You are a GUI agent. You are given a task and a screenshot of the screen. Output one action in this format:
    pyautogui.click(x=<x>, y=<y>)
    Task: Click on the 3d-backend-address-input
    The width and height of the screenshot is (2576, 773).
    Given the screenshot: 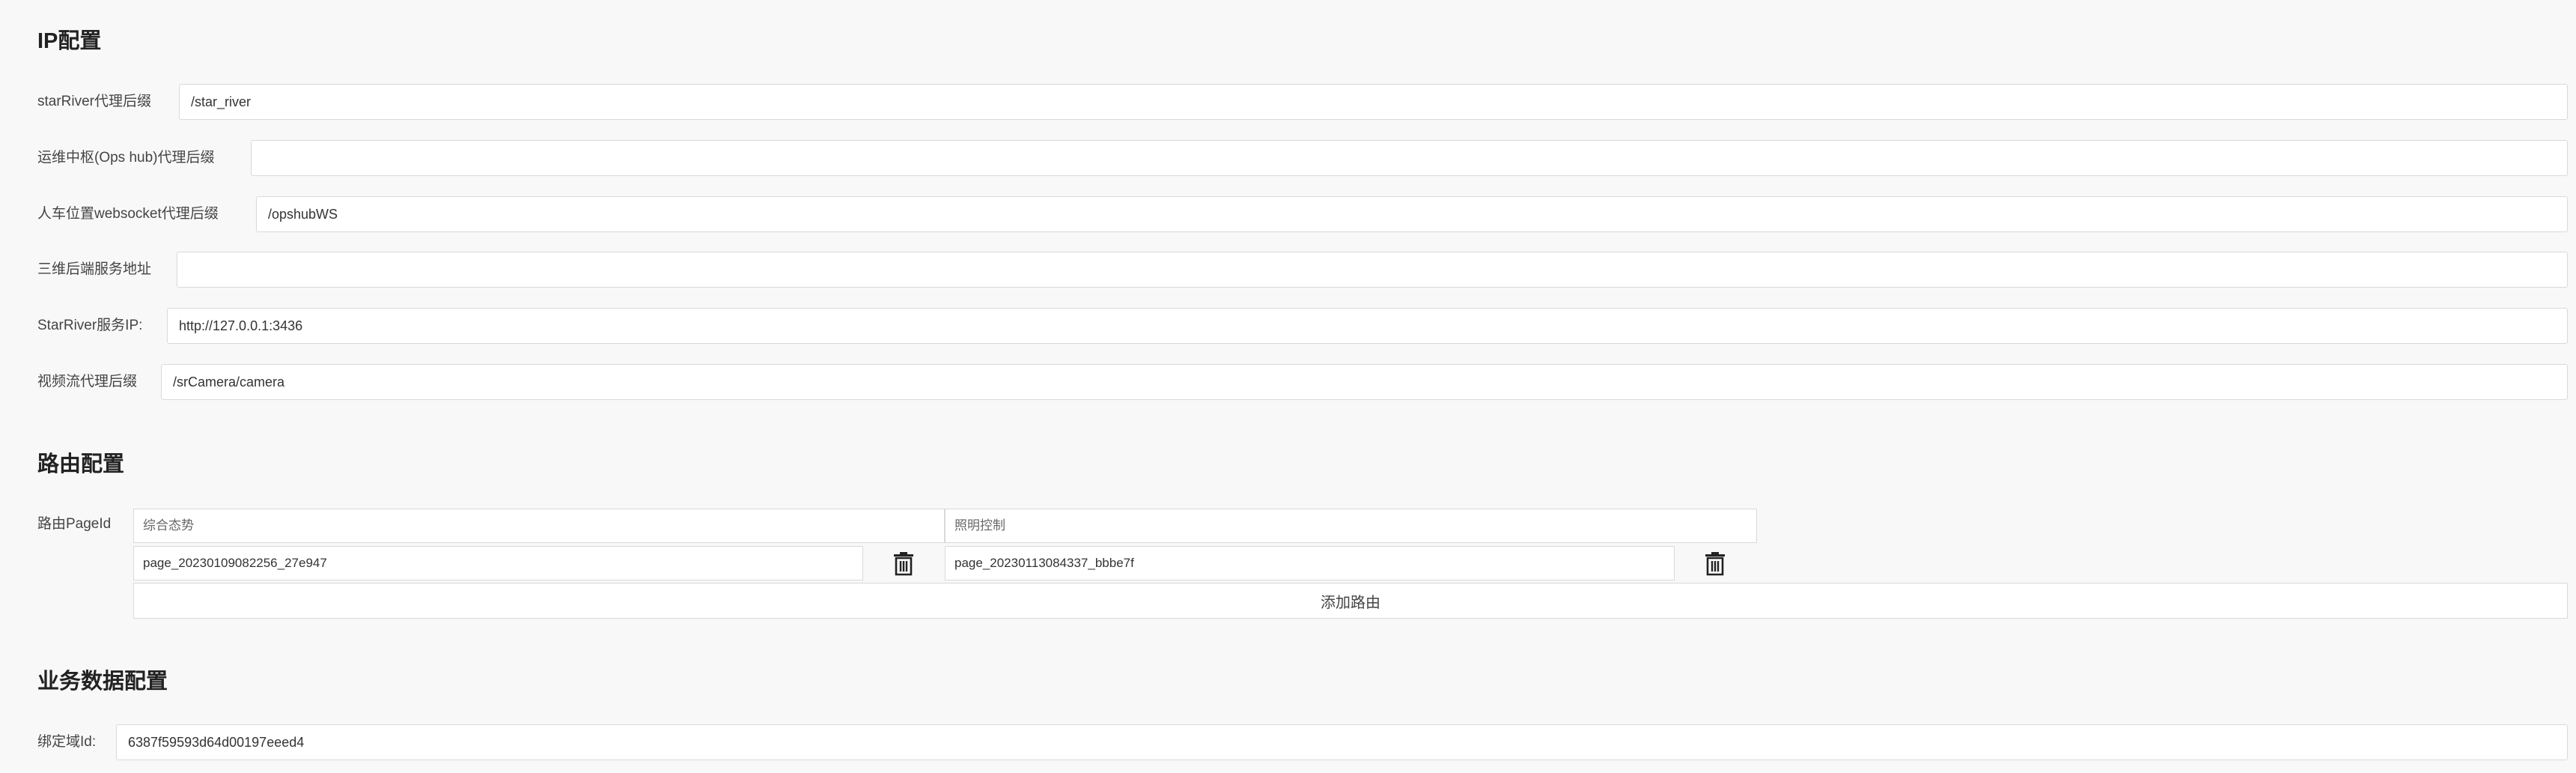 What is the action you would take?
    pyautogui.click(x=1372, y=270)
    